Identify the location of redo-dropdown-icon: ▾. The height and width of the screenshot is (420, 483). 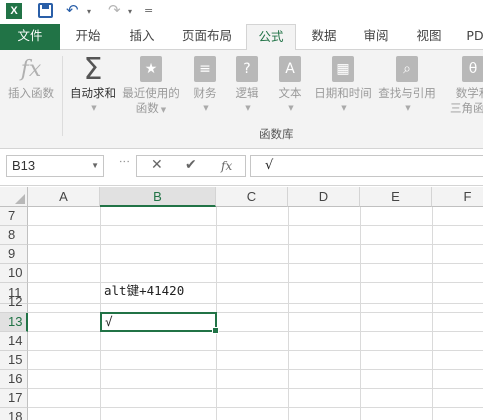
(130, 11).